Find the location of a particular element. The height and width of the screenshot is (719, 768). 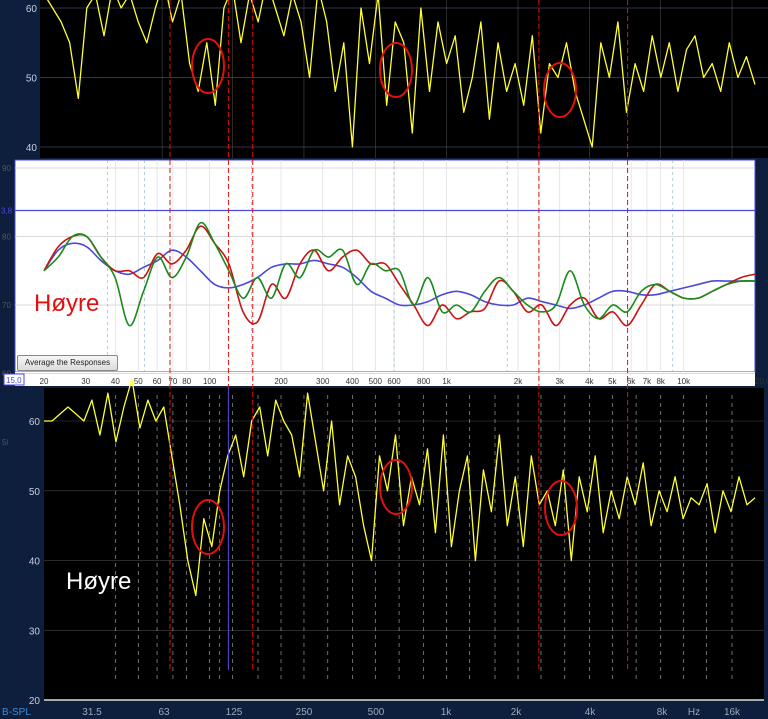

x-tick-label: 100 is located at coordinates (210, 381).